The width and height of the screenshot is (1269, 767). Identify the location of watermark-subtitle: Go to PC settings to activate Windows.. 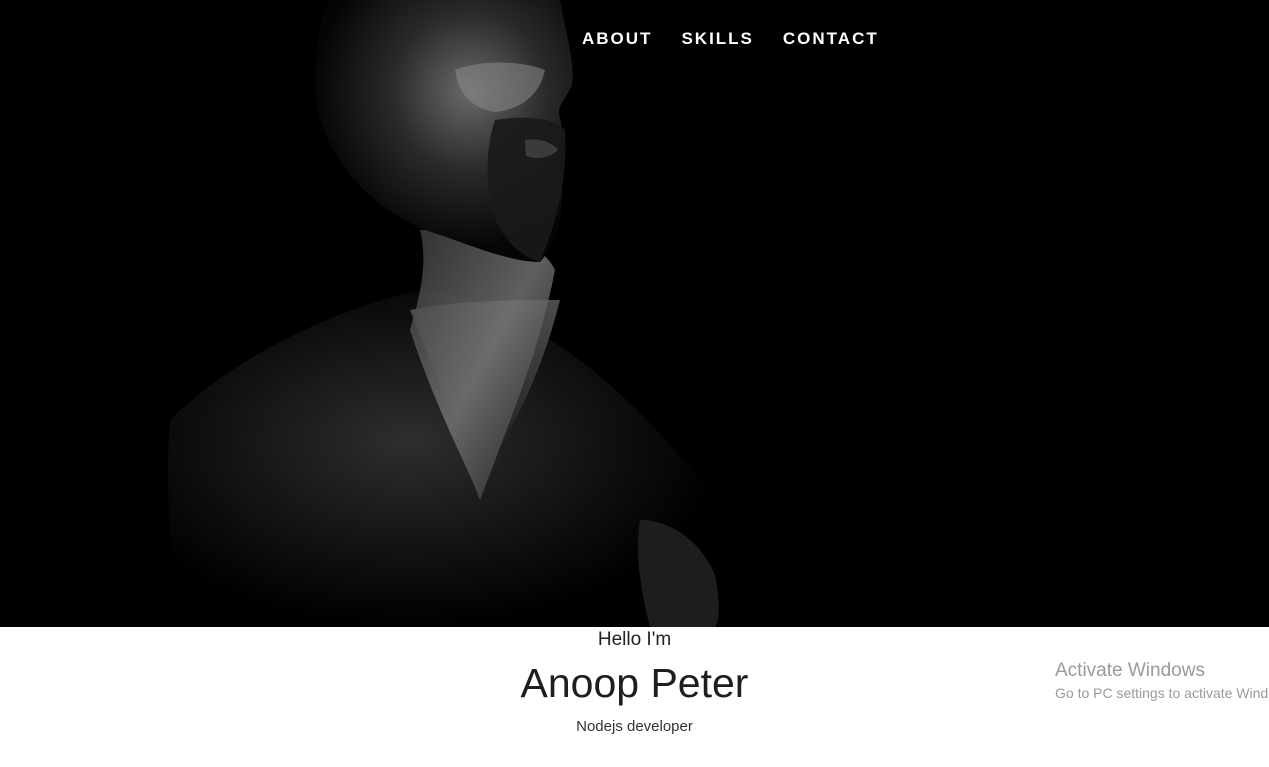
(1162, 693).